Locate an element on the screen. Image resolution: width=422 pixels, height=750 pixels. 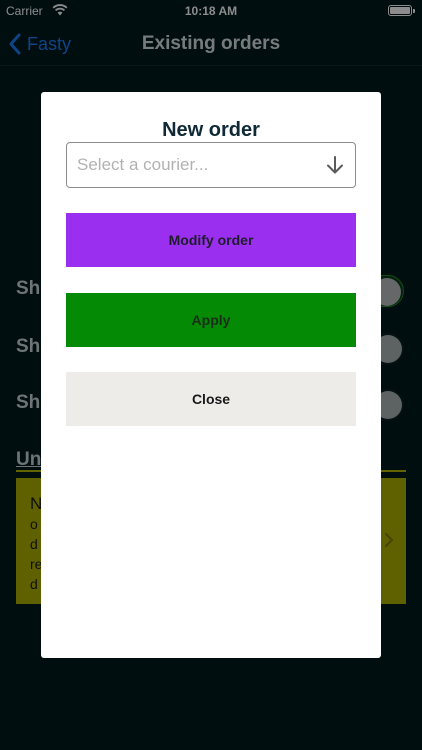
modify-order-button: Modify order is located at coordinates (211, 240).